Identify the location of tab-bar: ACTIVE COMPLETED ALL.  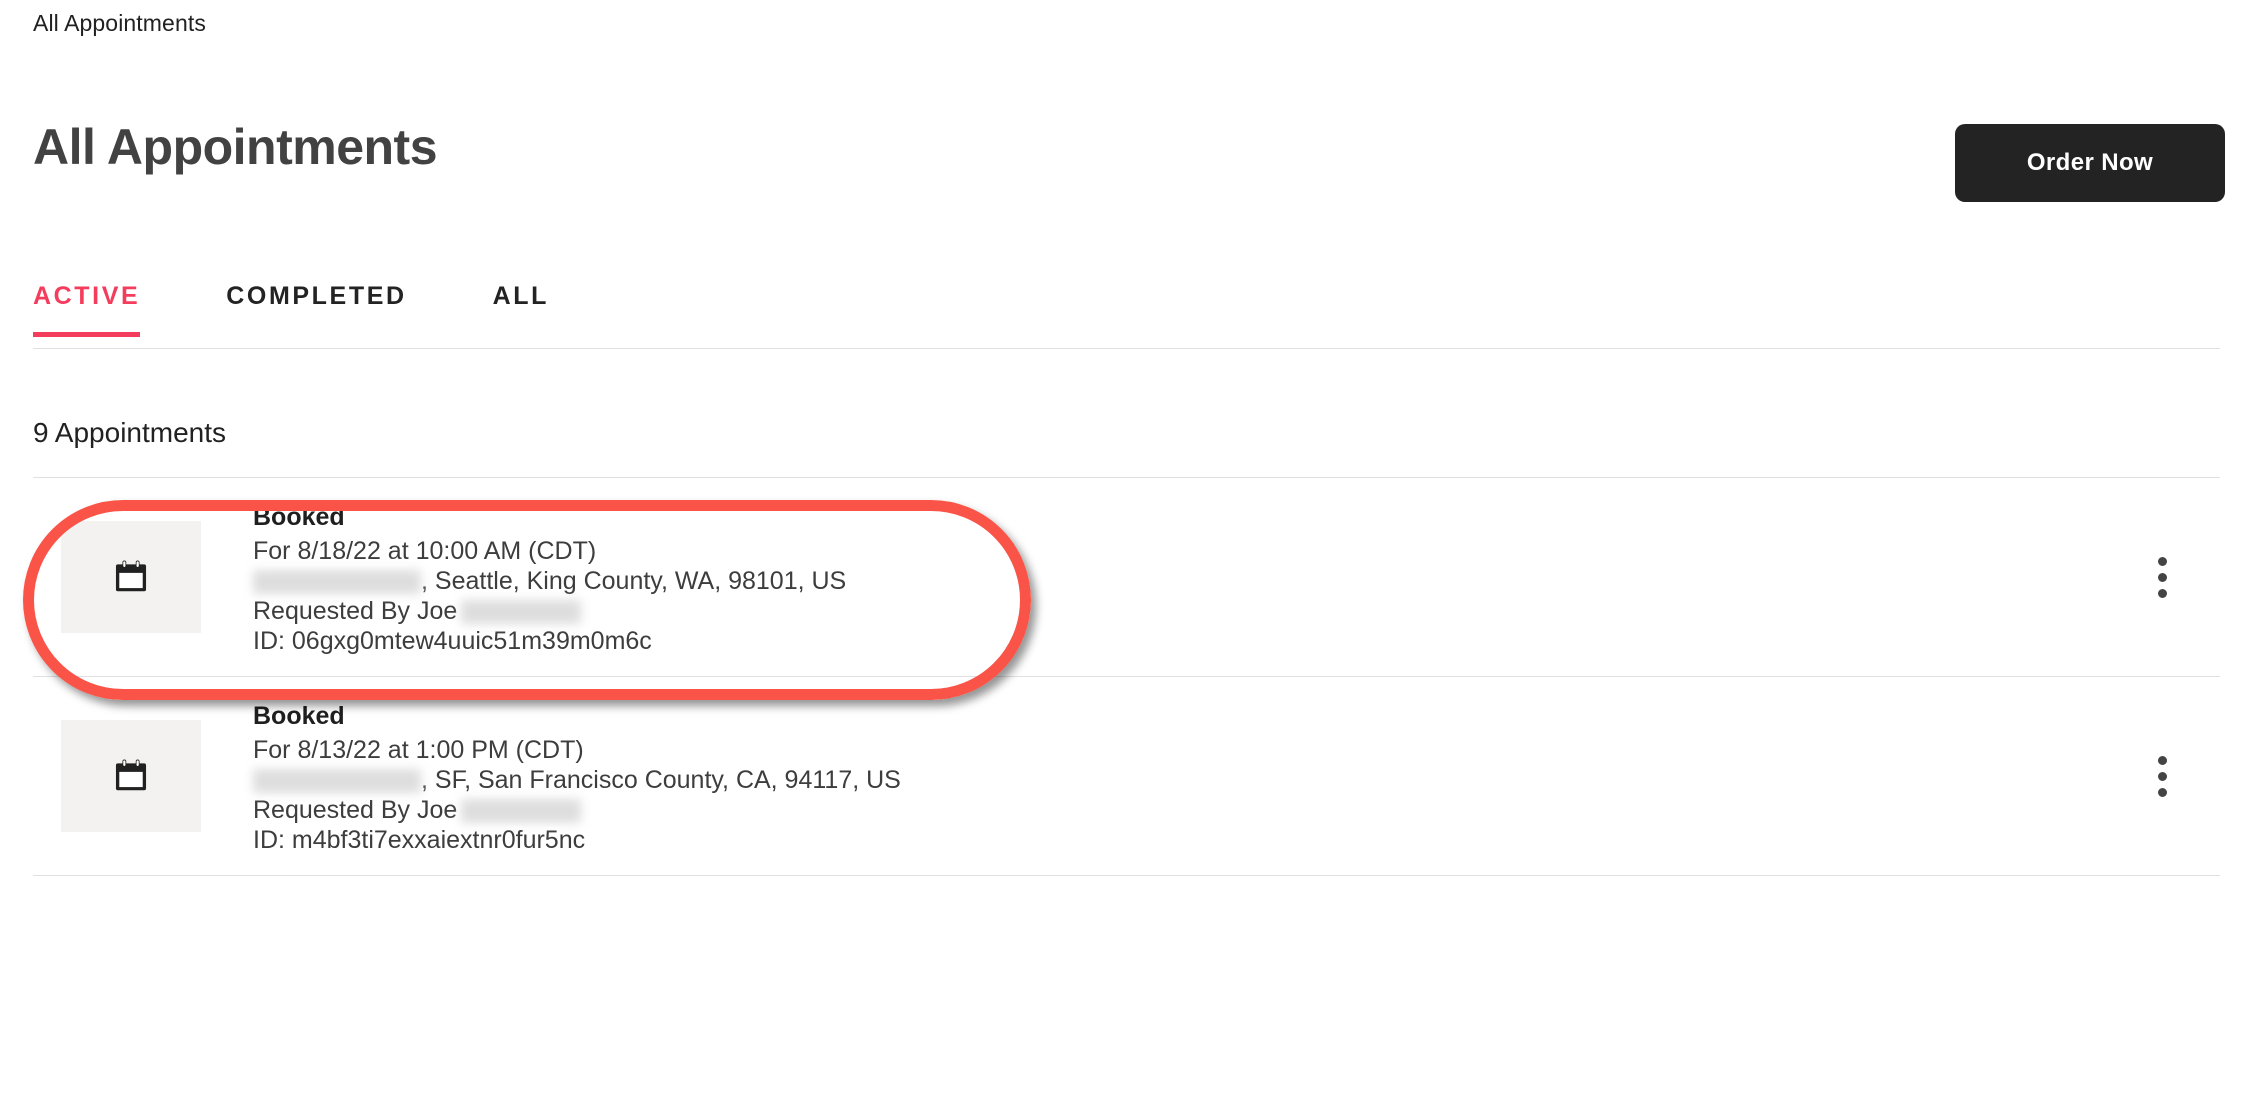
(291, 309).